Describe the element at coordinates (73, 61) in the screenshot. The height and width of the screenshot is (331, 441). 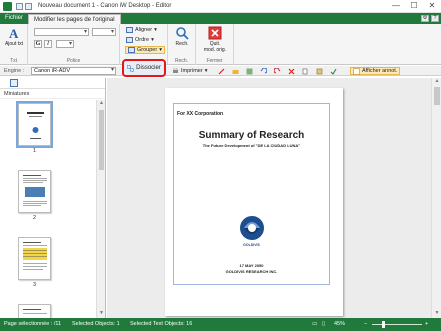
I see `group-label-font: Police` at that location.